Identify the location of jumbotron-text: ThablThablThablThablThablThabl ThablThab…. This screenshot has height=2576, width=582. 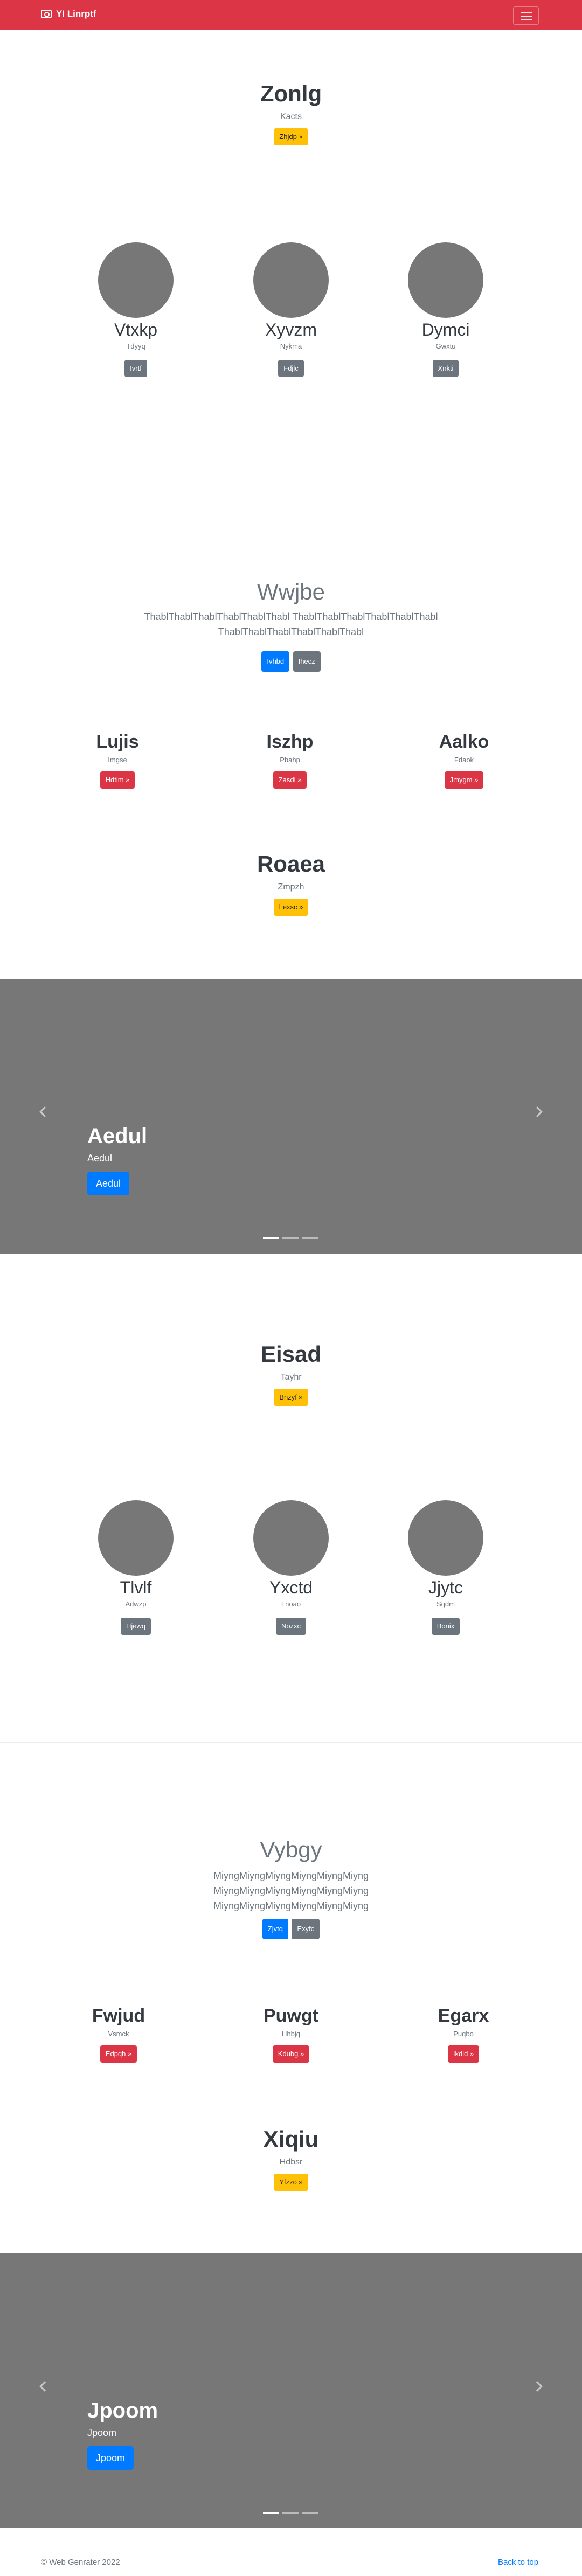
(291, 624).